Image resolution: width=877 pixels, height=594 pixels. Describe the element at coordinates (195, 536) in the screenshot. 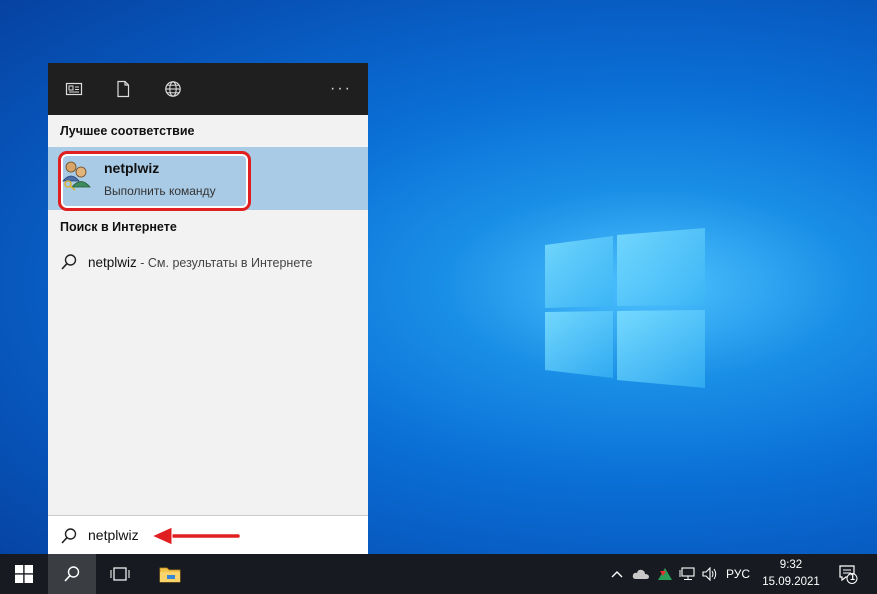

I see `annotation-arrow-search-box` at that location.